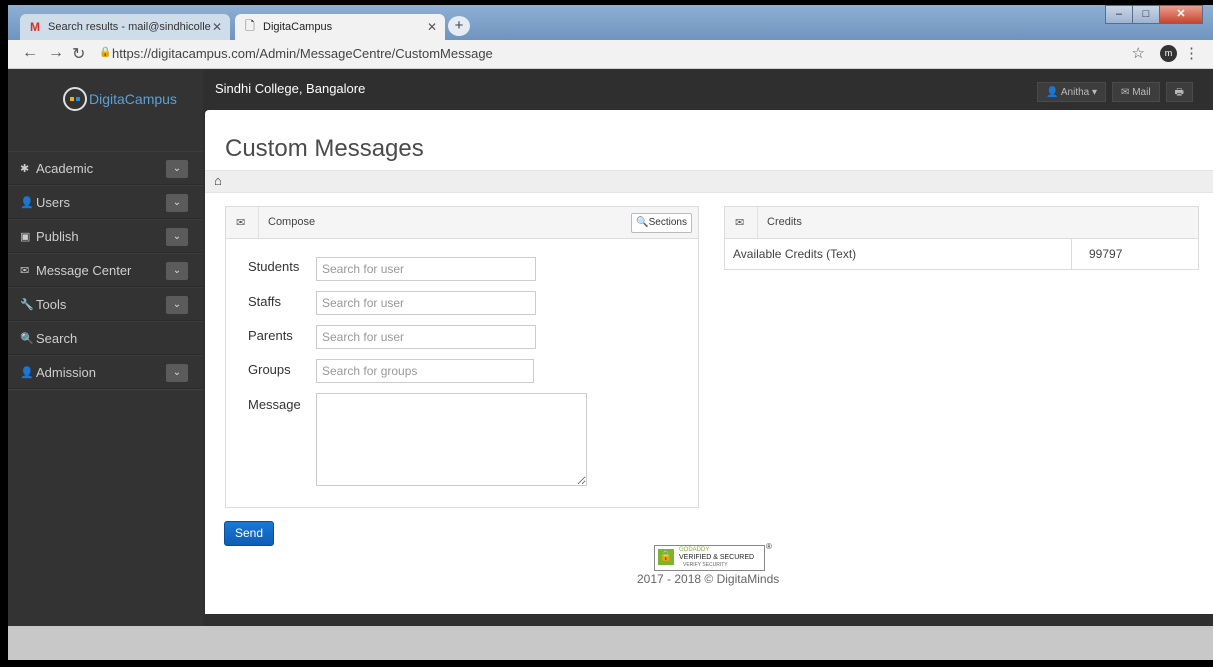 This screenshot has height=667, width=1213. Describe the element at coordinates (1136, 92) in the screenshot. I see `mail-button: ✉ Mail` at that location.